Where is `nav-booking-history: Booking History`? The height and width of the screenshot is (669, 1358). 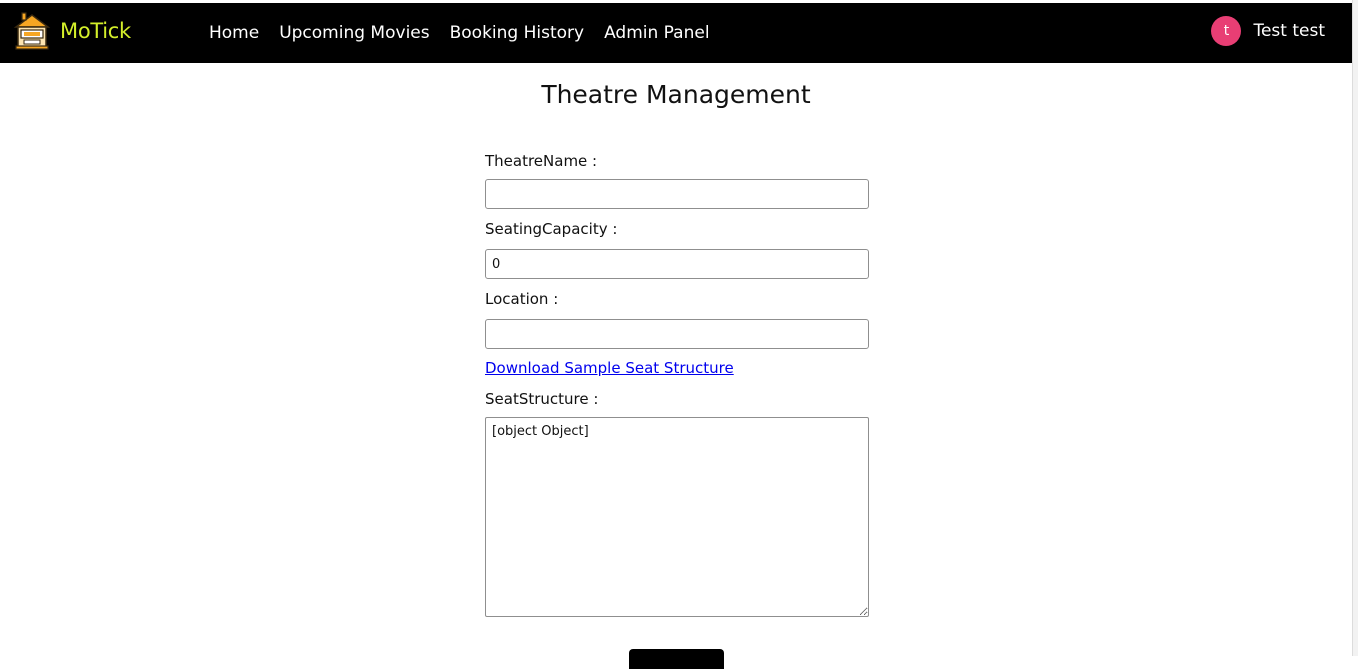 nav-booking-history: Booking History is located at coordinates (517, 33).